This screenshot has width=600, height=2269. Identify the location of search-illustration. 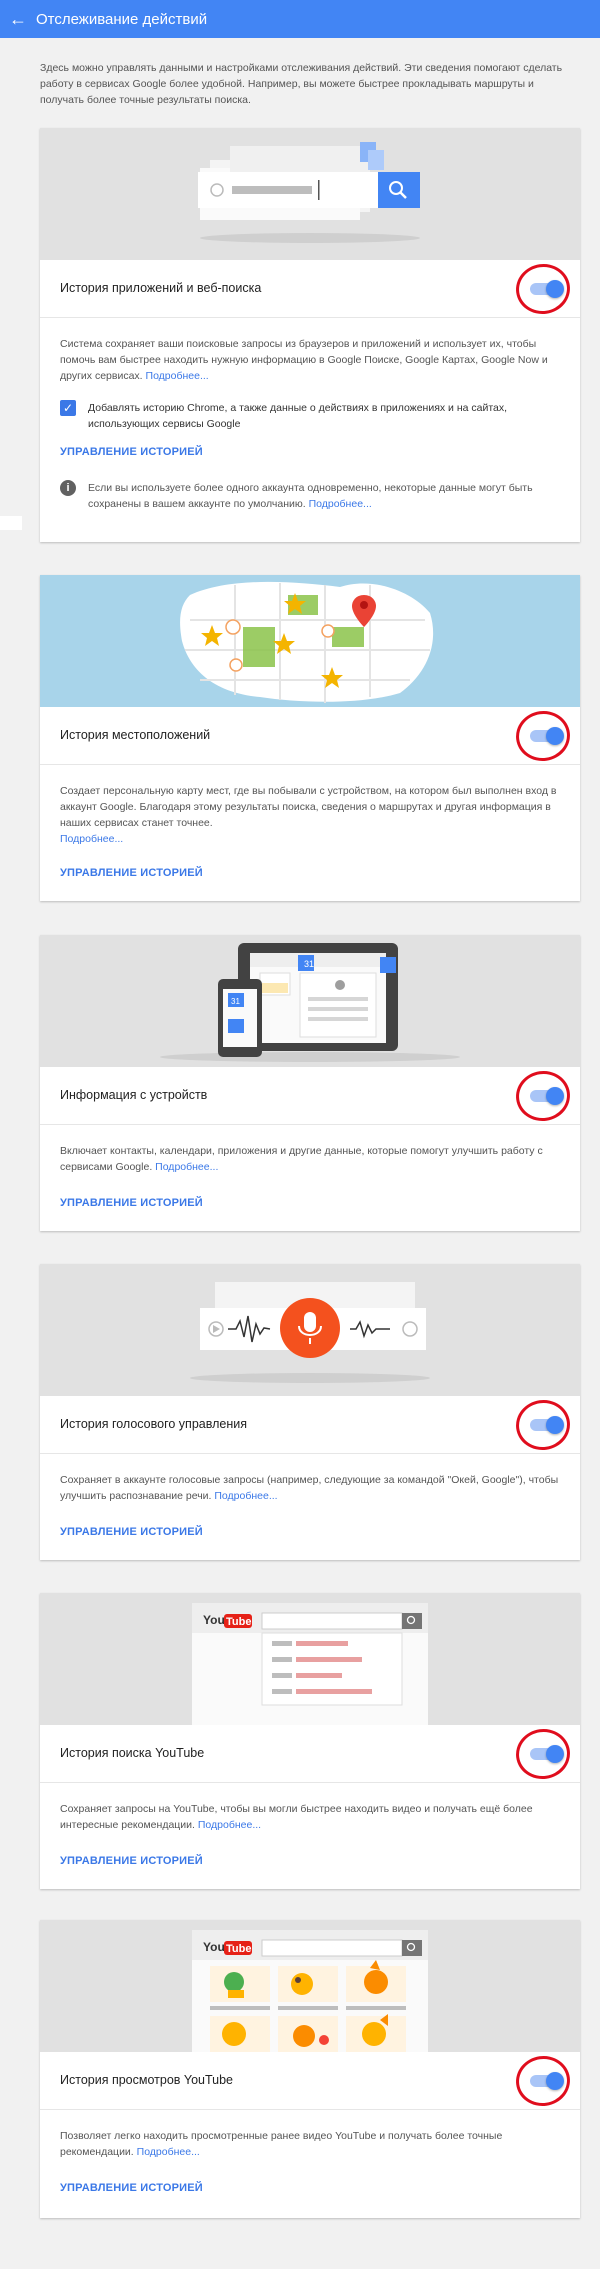
(309, 192).